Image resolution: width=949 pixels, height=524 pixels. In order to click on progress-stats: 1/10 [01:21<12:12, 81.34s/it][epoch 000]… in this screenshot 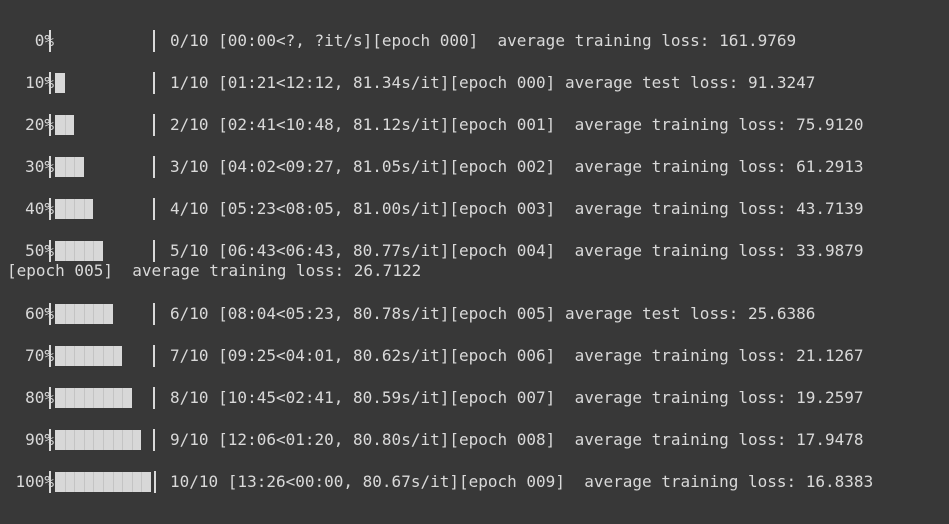, I will do `click(493, 82)`.